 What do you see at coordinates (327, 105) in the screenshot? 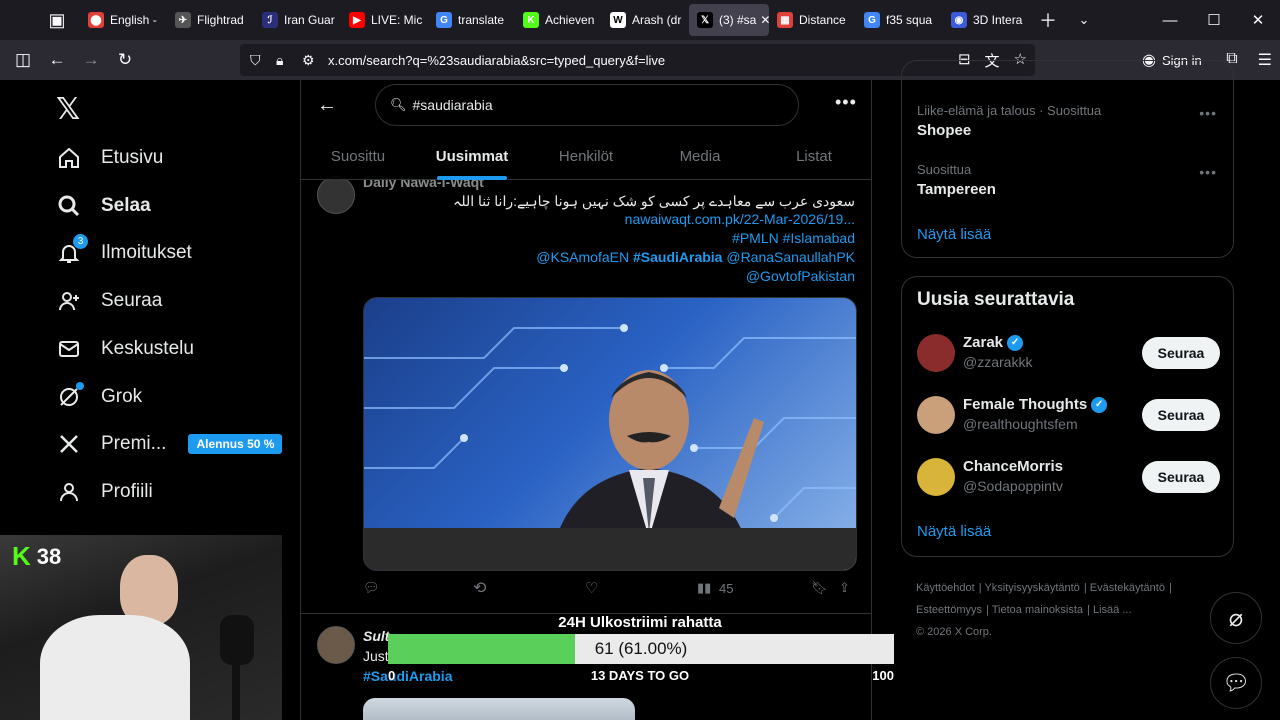
I see `back-arrow-icon: ←` at bounding box center [327, 105].